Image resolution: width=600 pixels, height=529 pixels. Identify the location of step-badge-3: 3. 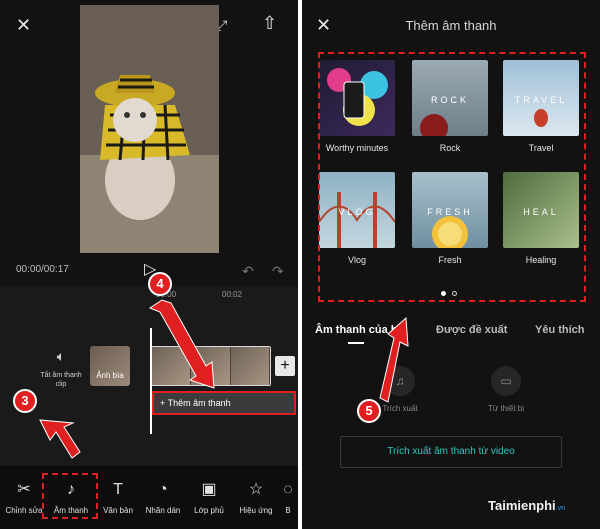
(25, 401).